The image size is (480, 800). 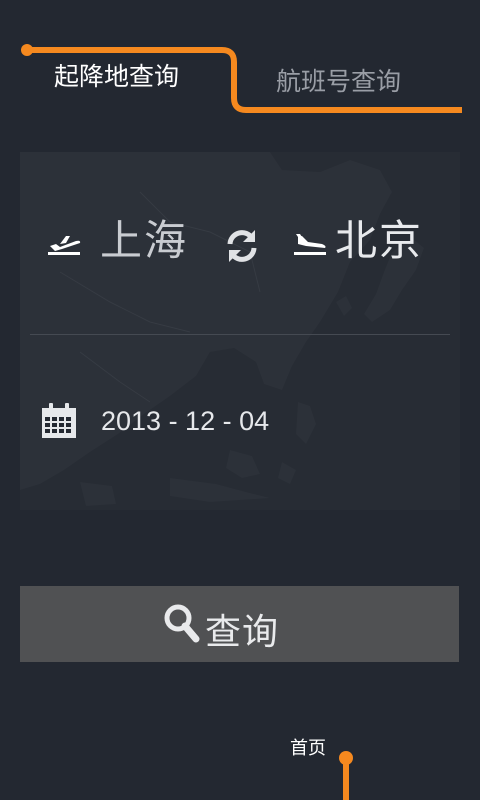 I want to click on route-selector: 上海 北京, so click(x=240, y=246).